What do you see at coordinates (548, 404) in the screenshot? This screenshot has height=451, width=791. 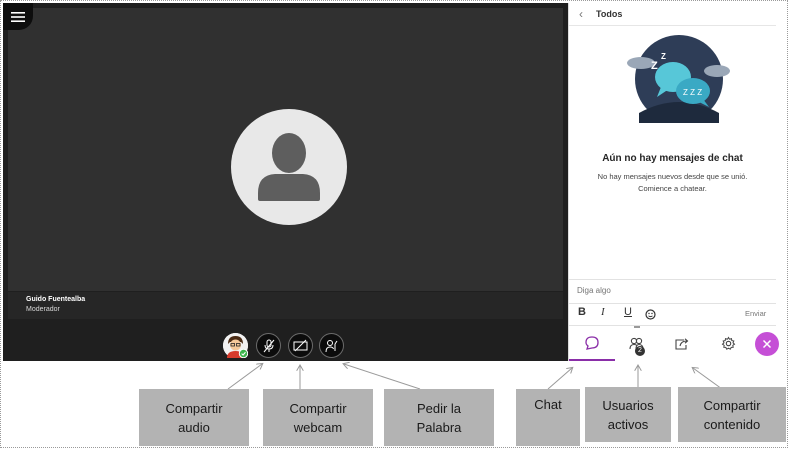 I see `callout-line: Chat` at bounding box center [548, 404].